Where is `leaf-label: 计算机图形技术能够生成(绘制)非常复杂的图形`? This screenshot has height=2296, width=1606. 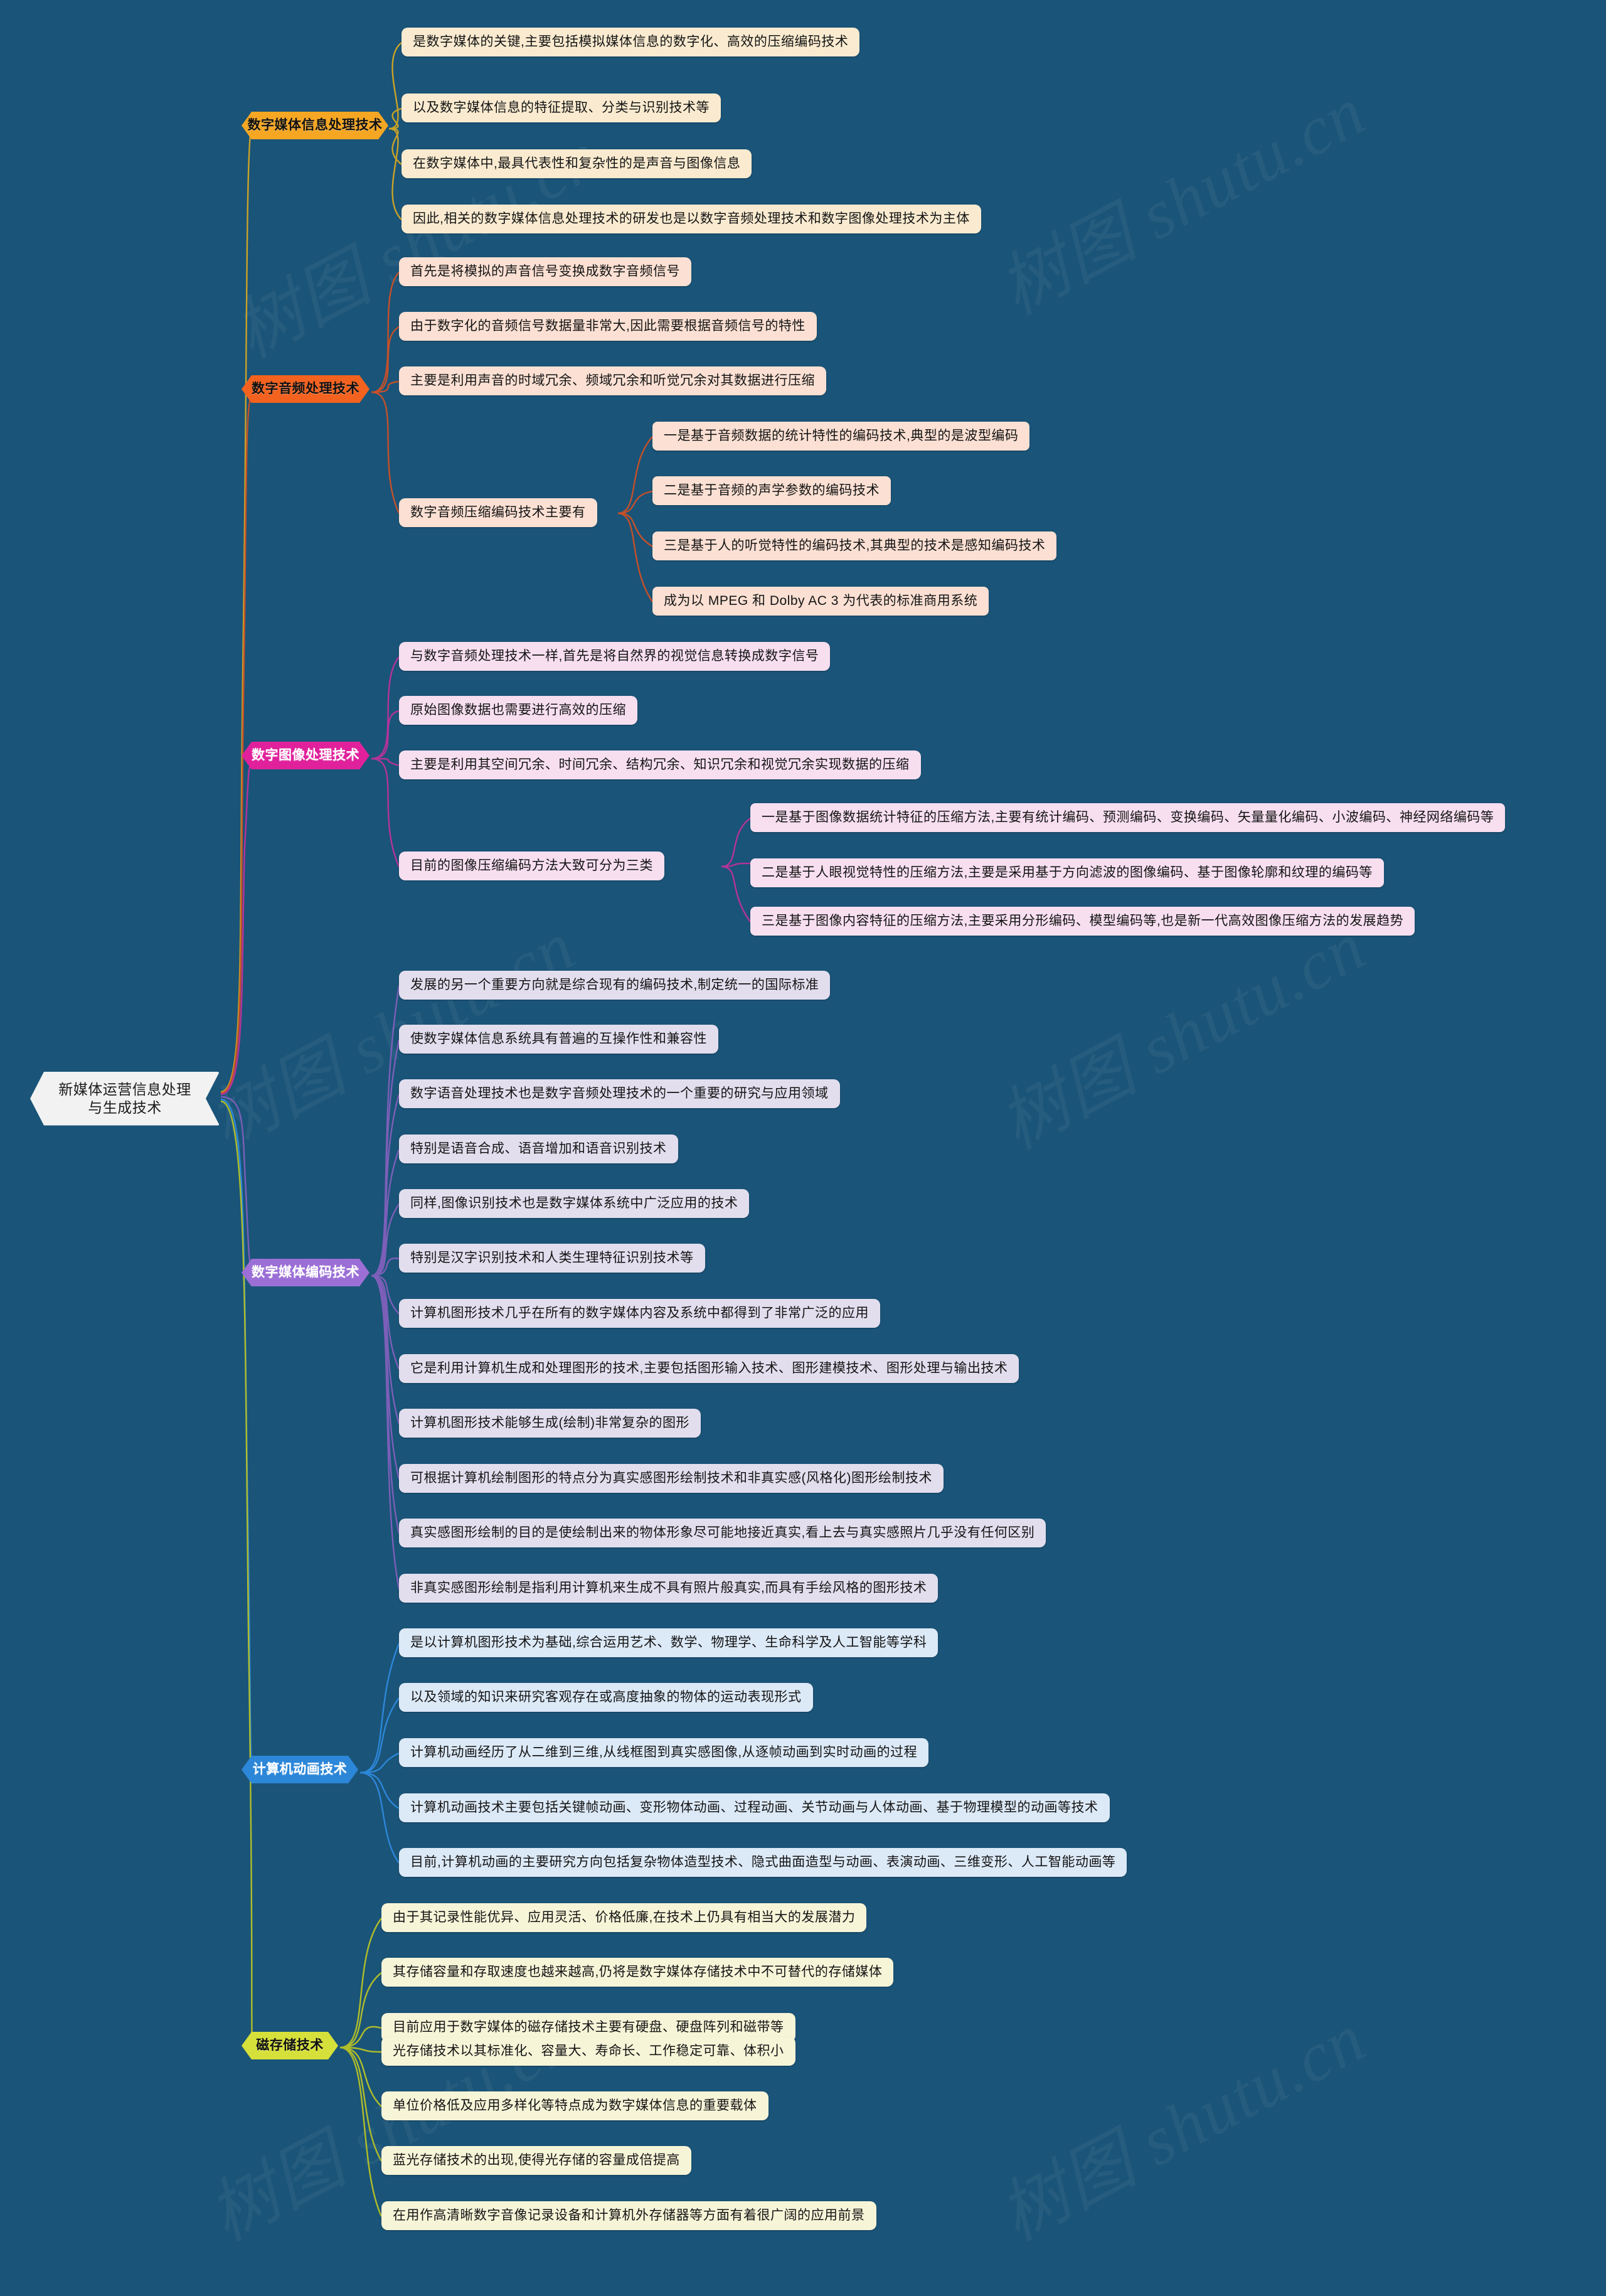 leaf-label: 计算机图形技术能够生成(绘制)非常复杂的图形 is located at coordinates (549, 1423).